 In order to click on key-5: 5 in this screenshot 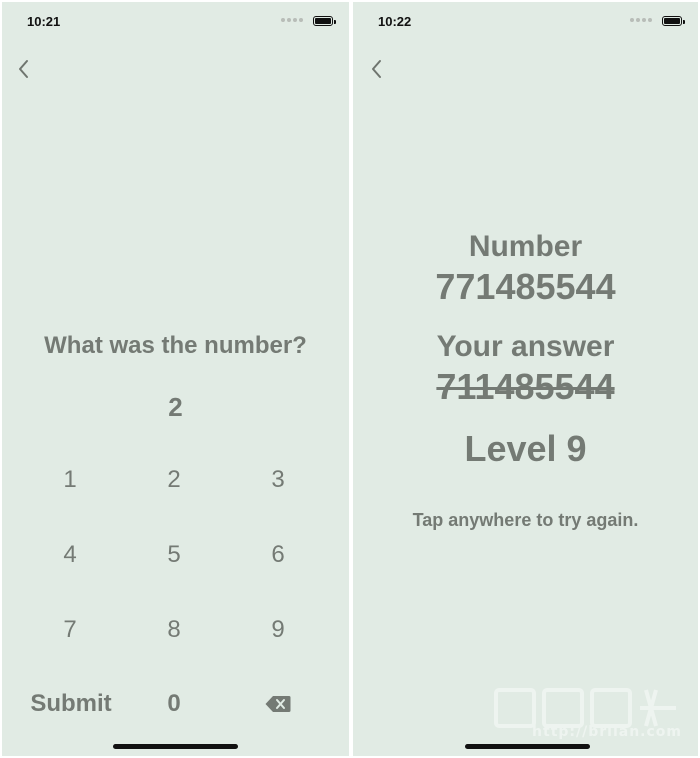, I will do `click(174, 555)`.